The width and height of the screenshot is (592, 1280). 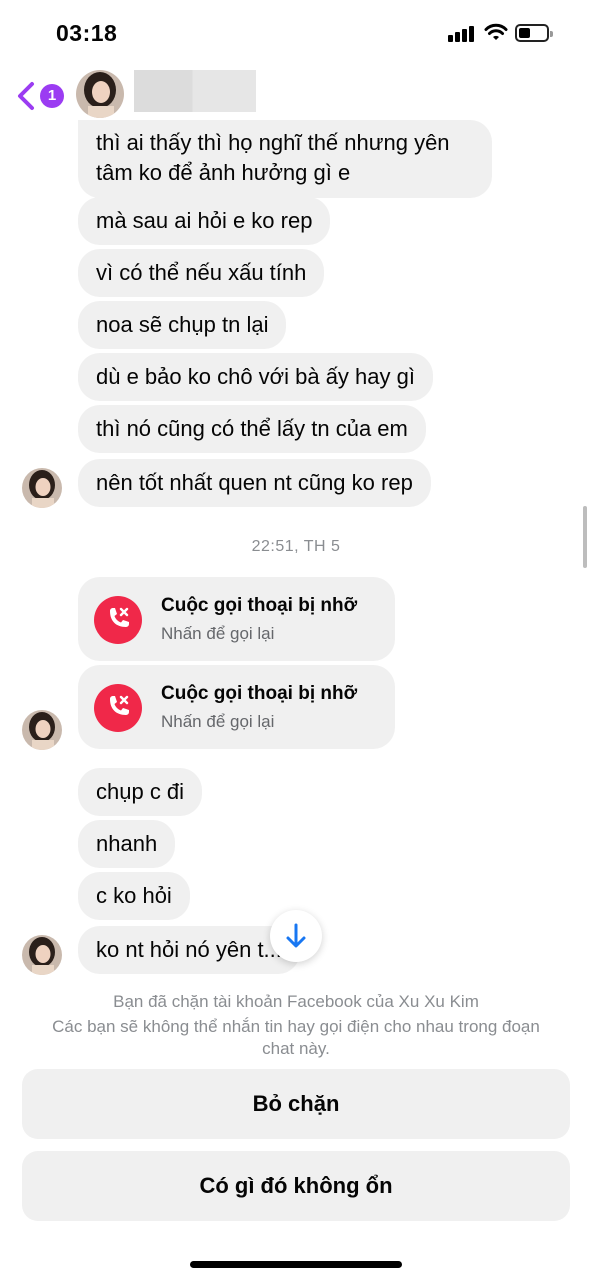 I want to click on message-bubble: noa sẽ chụp tn lại, so click(x=182, y=325).